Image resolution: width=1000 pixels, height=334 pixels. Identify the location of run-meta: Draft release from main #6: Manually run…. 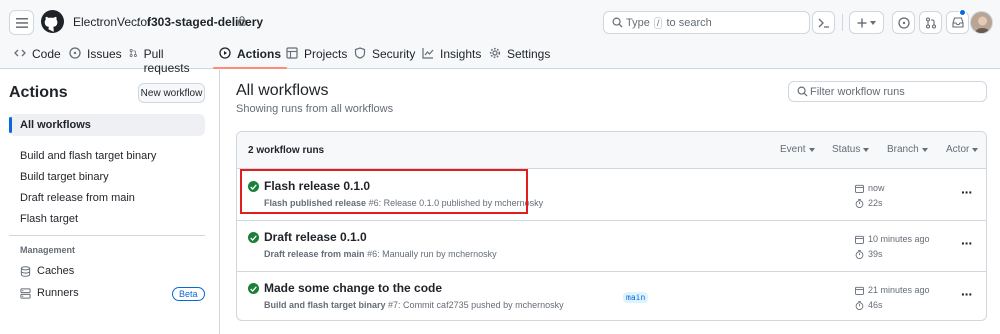
(380, 254).